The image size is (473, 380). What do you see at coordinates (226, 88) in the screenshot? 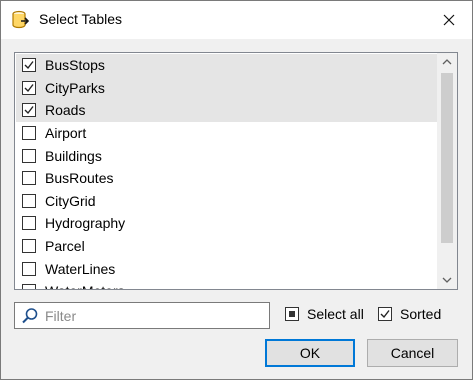
I see `table-row: CityParks` at bounding box center [226, 88].